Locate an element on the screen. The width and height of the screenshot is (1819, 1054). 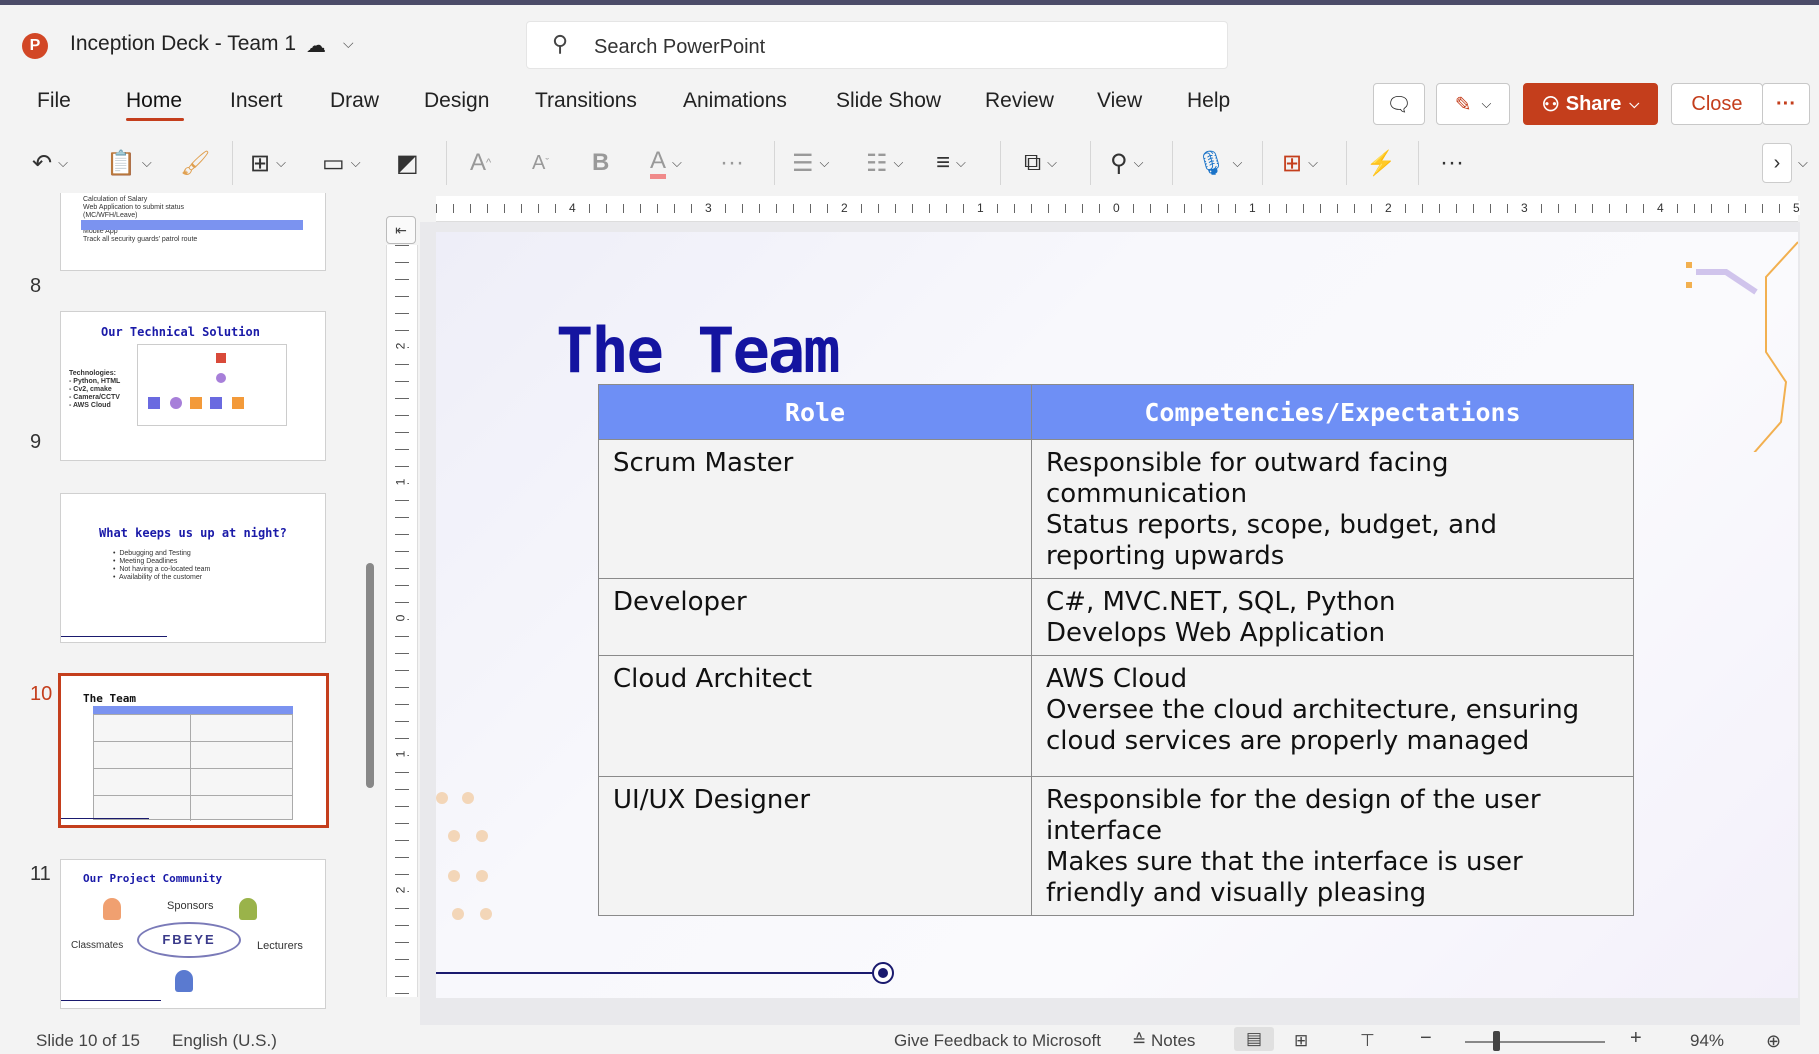
fit-to-window-icon: ⊕ is located at coordinates (1773, 1041).